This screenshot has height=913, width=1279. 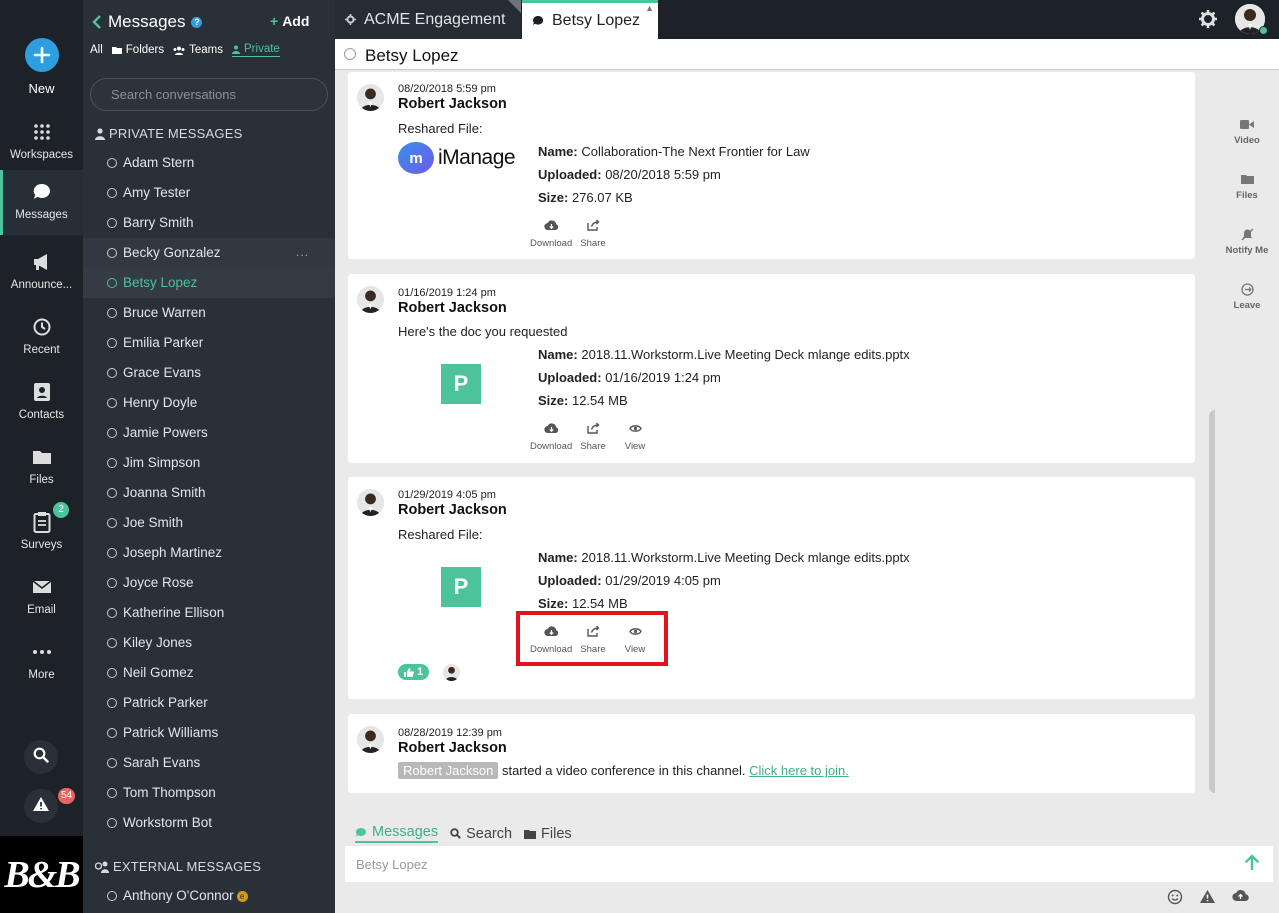 What do you see at coordinates (809, 864) in the screenshot?
I see `message-composer: Betsy Lopez` at bounding box center [809, 864].